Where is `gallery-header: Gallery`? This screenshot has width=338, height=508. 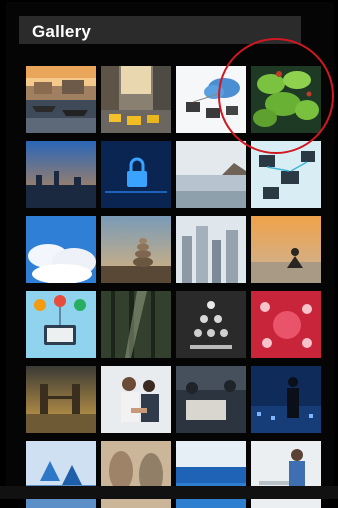
gallery-header: Gallery is located at coordinates (160, 30).